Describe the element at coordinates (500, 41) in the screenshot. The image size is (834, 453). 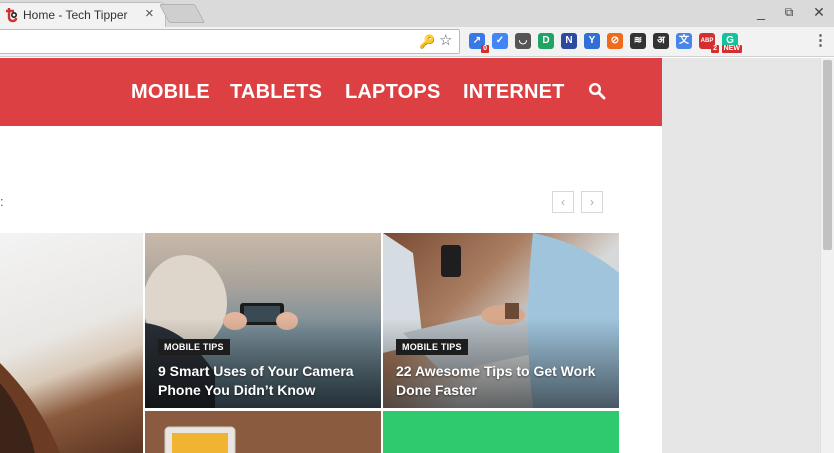
I see `check-extension-icon: ✓` at that location.